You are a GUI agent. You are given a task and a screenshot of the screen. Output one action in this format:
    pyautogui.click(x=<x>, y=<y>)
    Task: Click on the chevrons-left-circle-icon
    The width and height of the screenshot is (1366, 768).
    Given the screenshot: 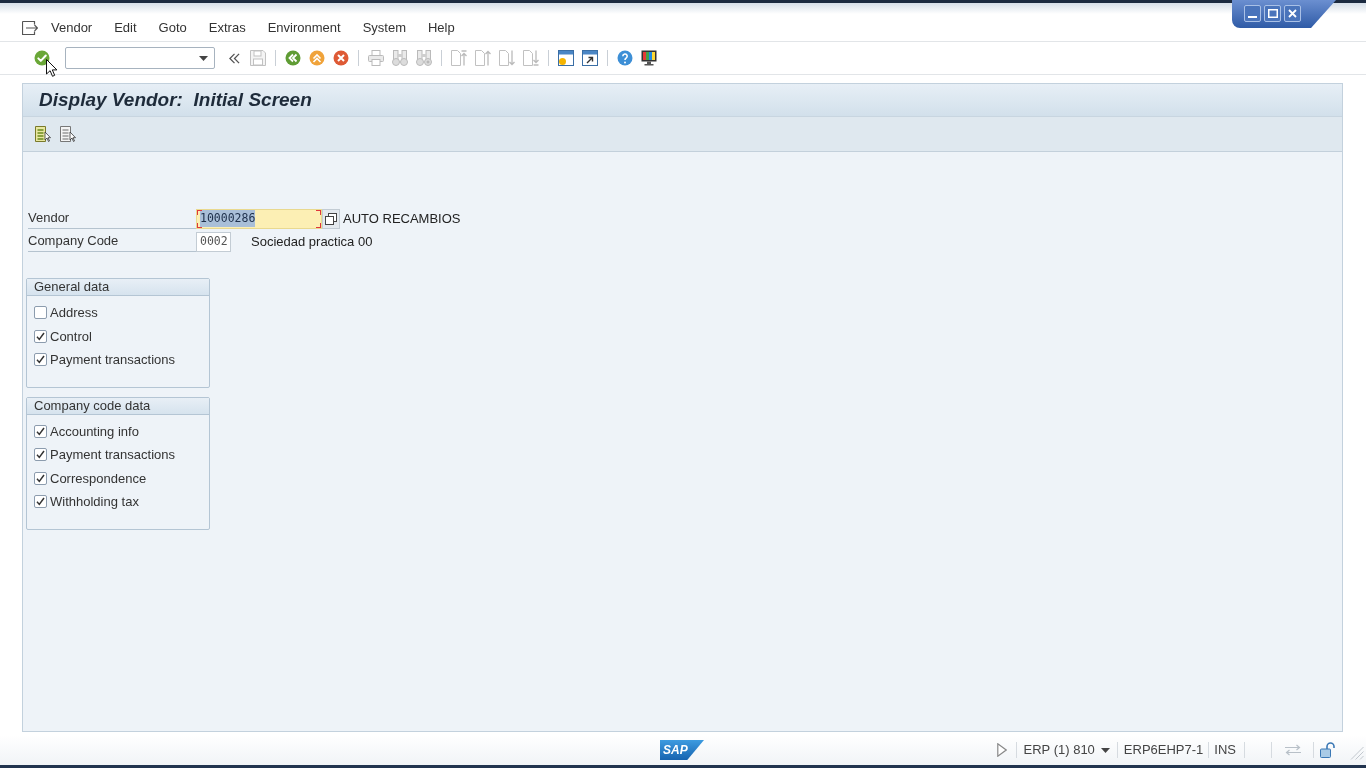 What is the action you would take?
    pyautogui.click(x=293, y=58)
    